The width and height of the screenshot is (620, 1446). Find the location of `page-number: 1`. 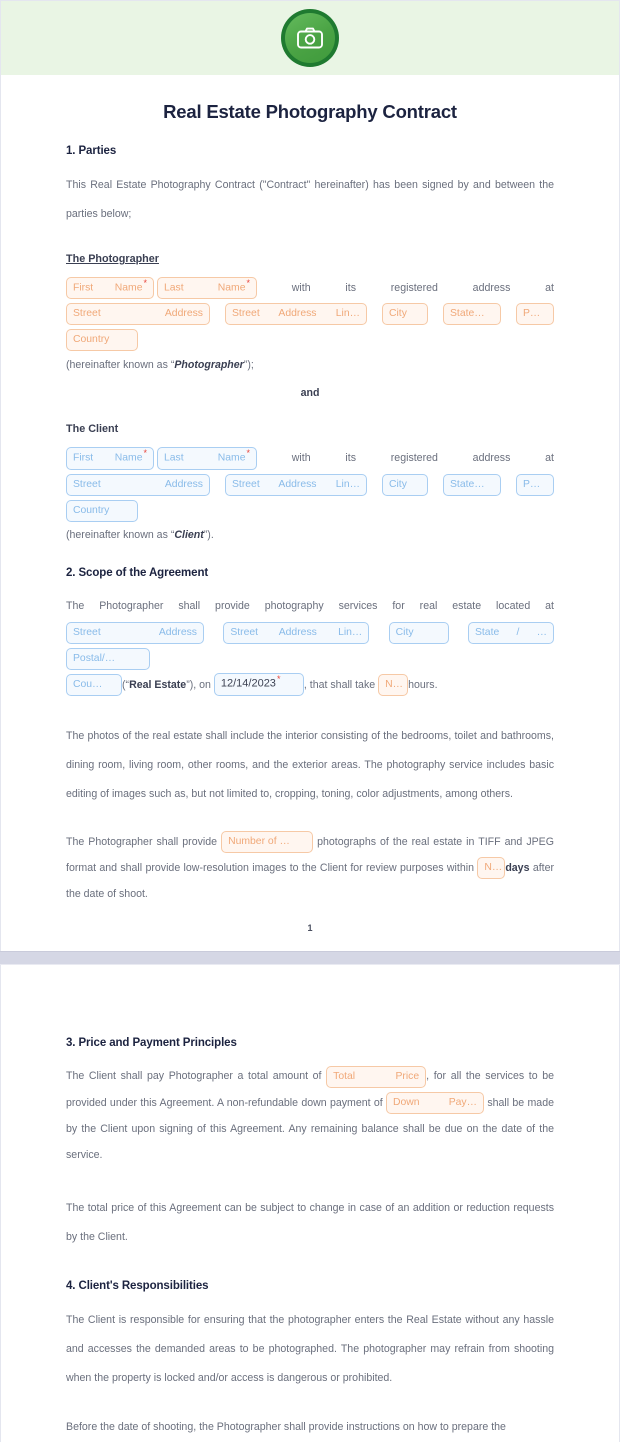

page-number: 1 is located at coordinates (310, 928).